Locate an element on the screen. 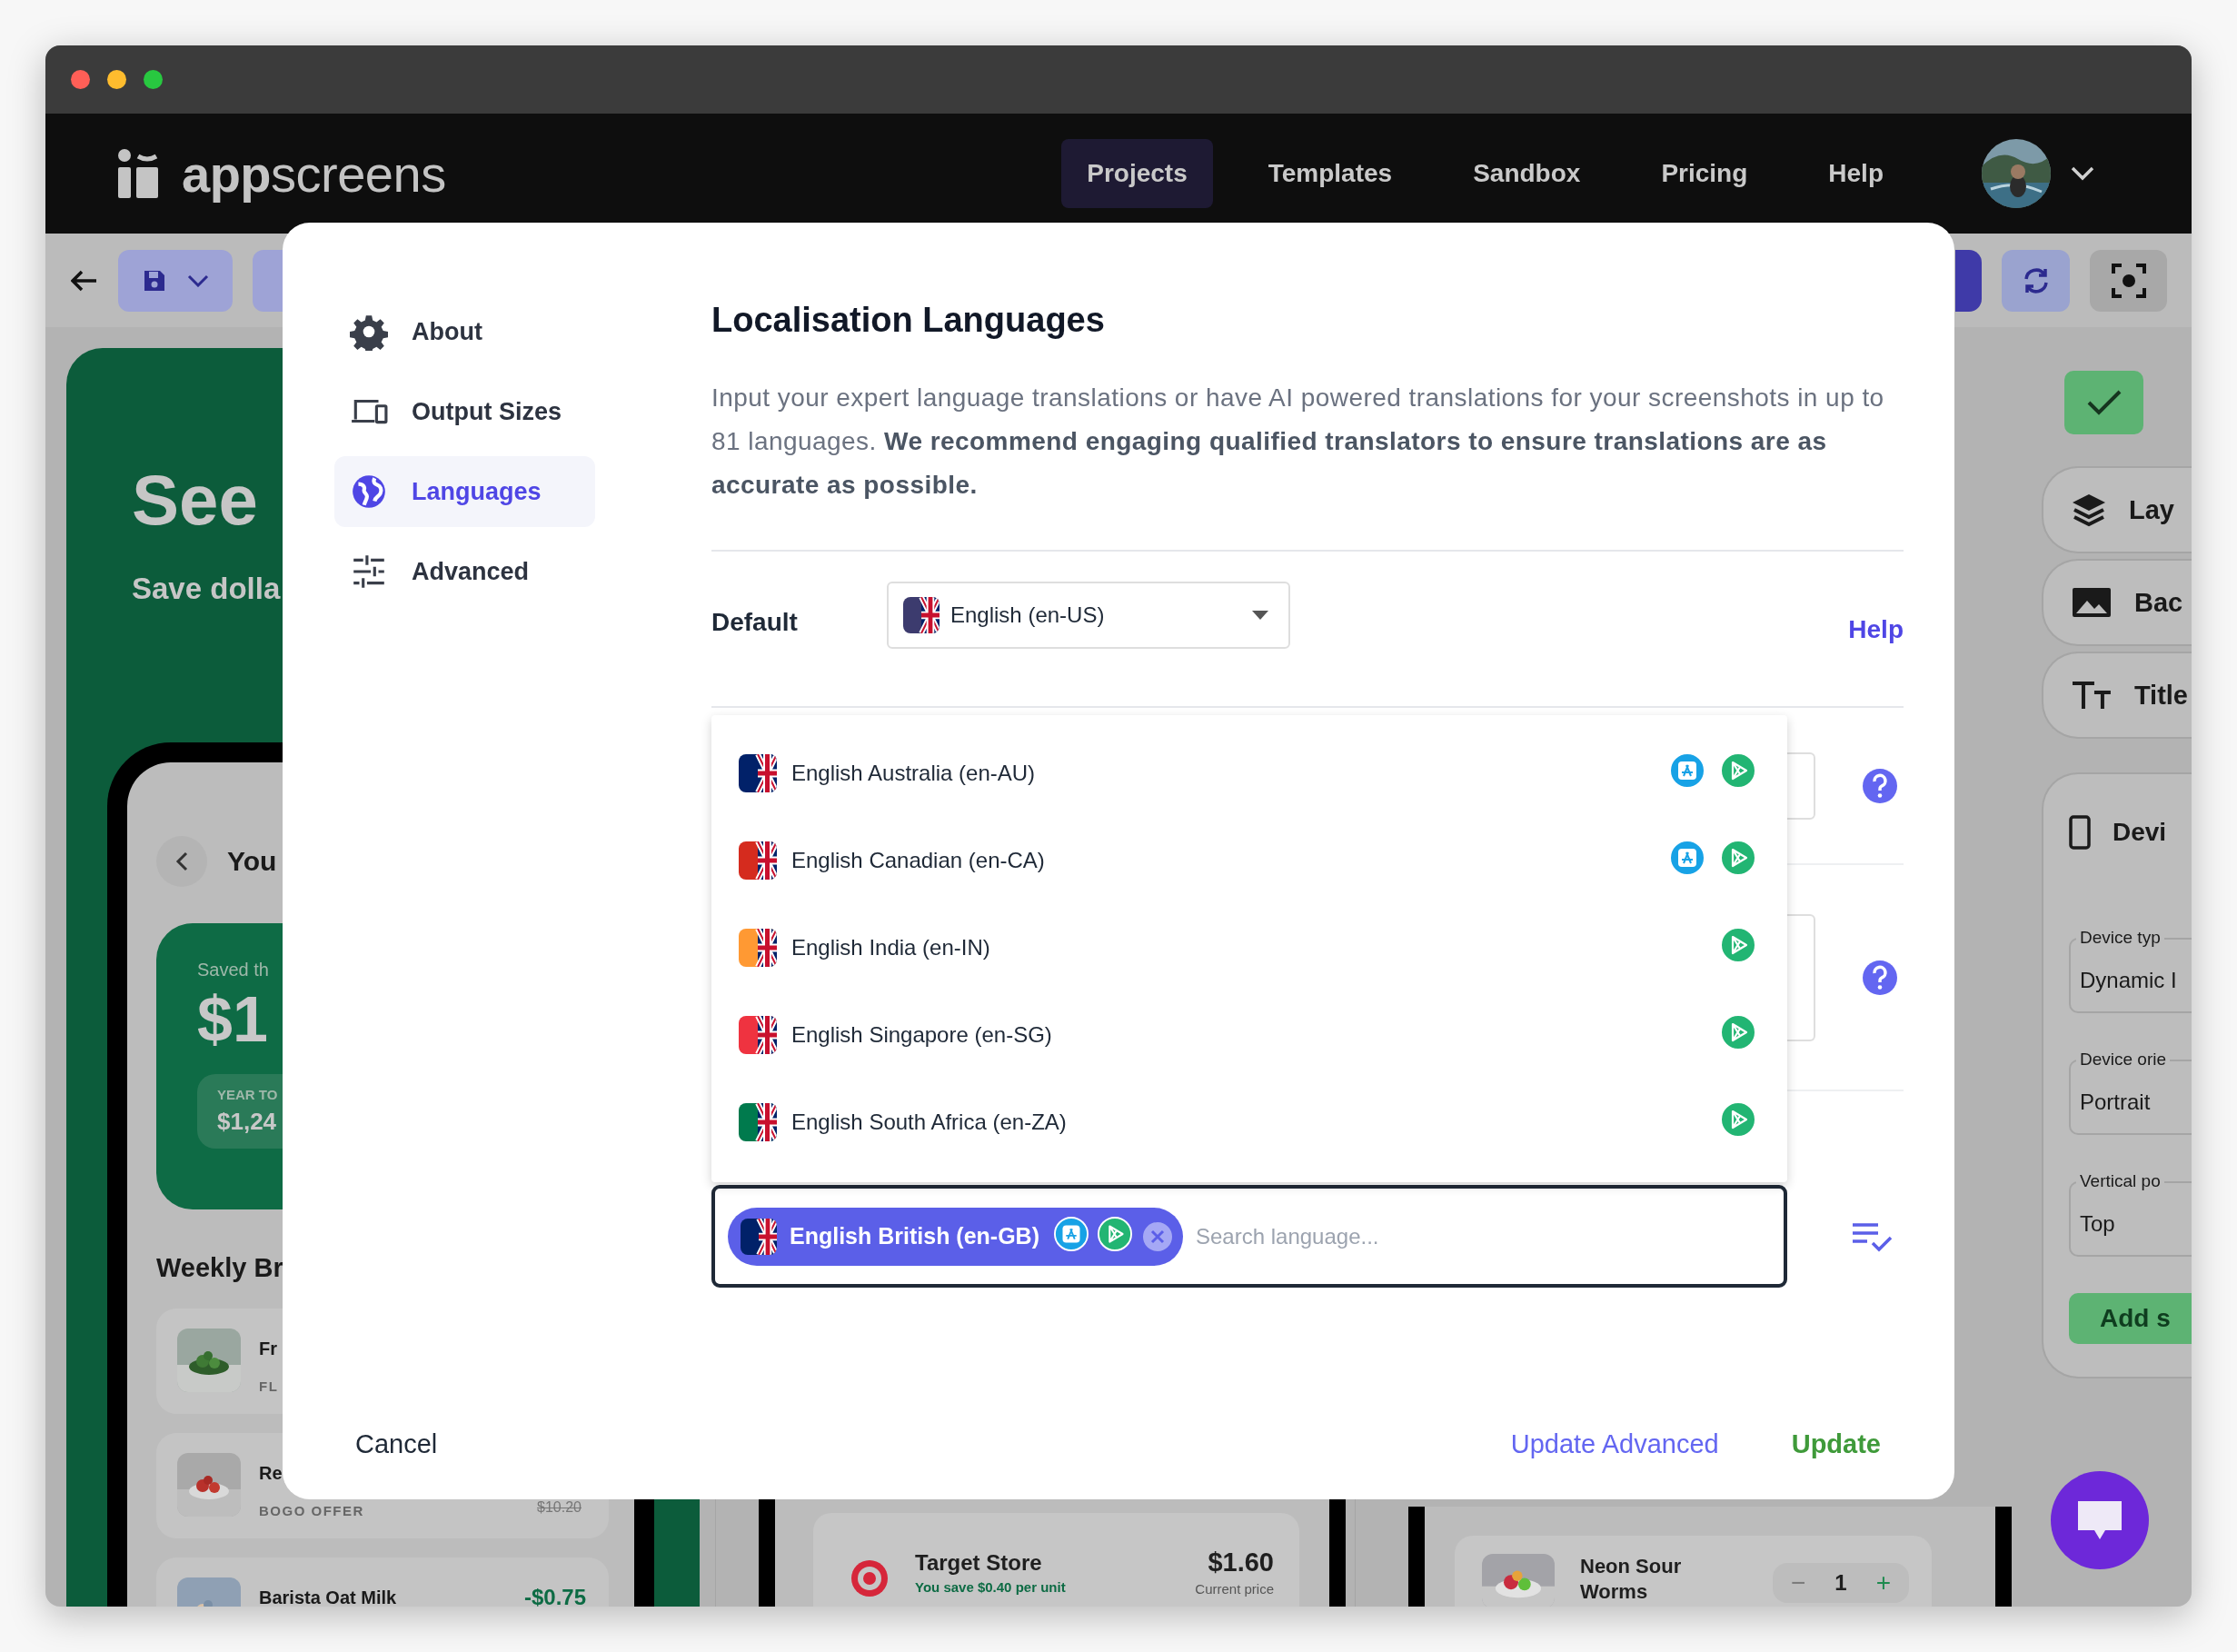 This screenshot has height=1652, width=2237. layers-icon is located at coordinates (2089, 510).